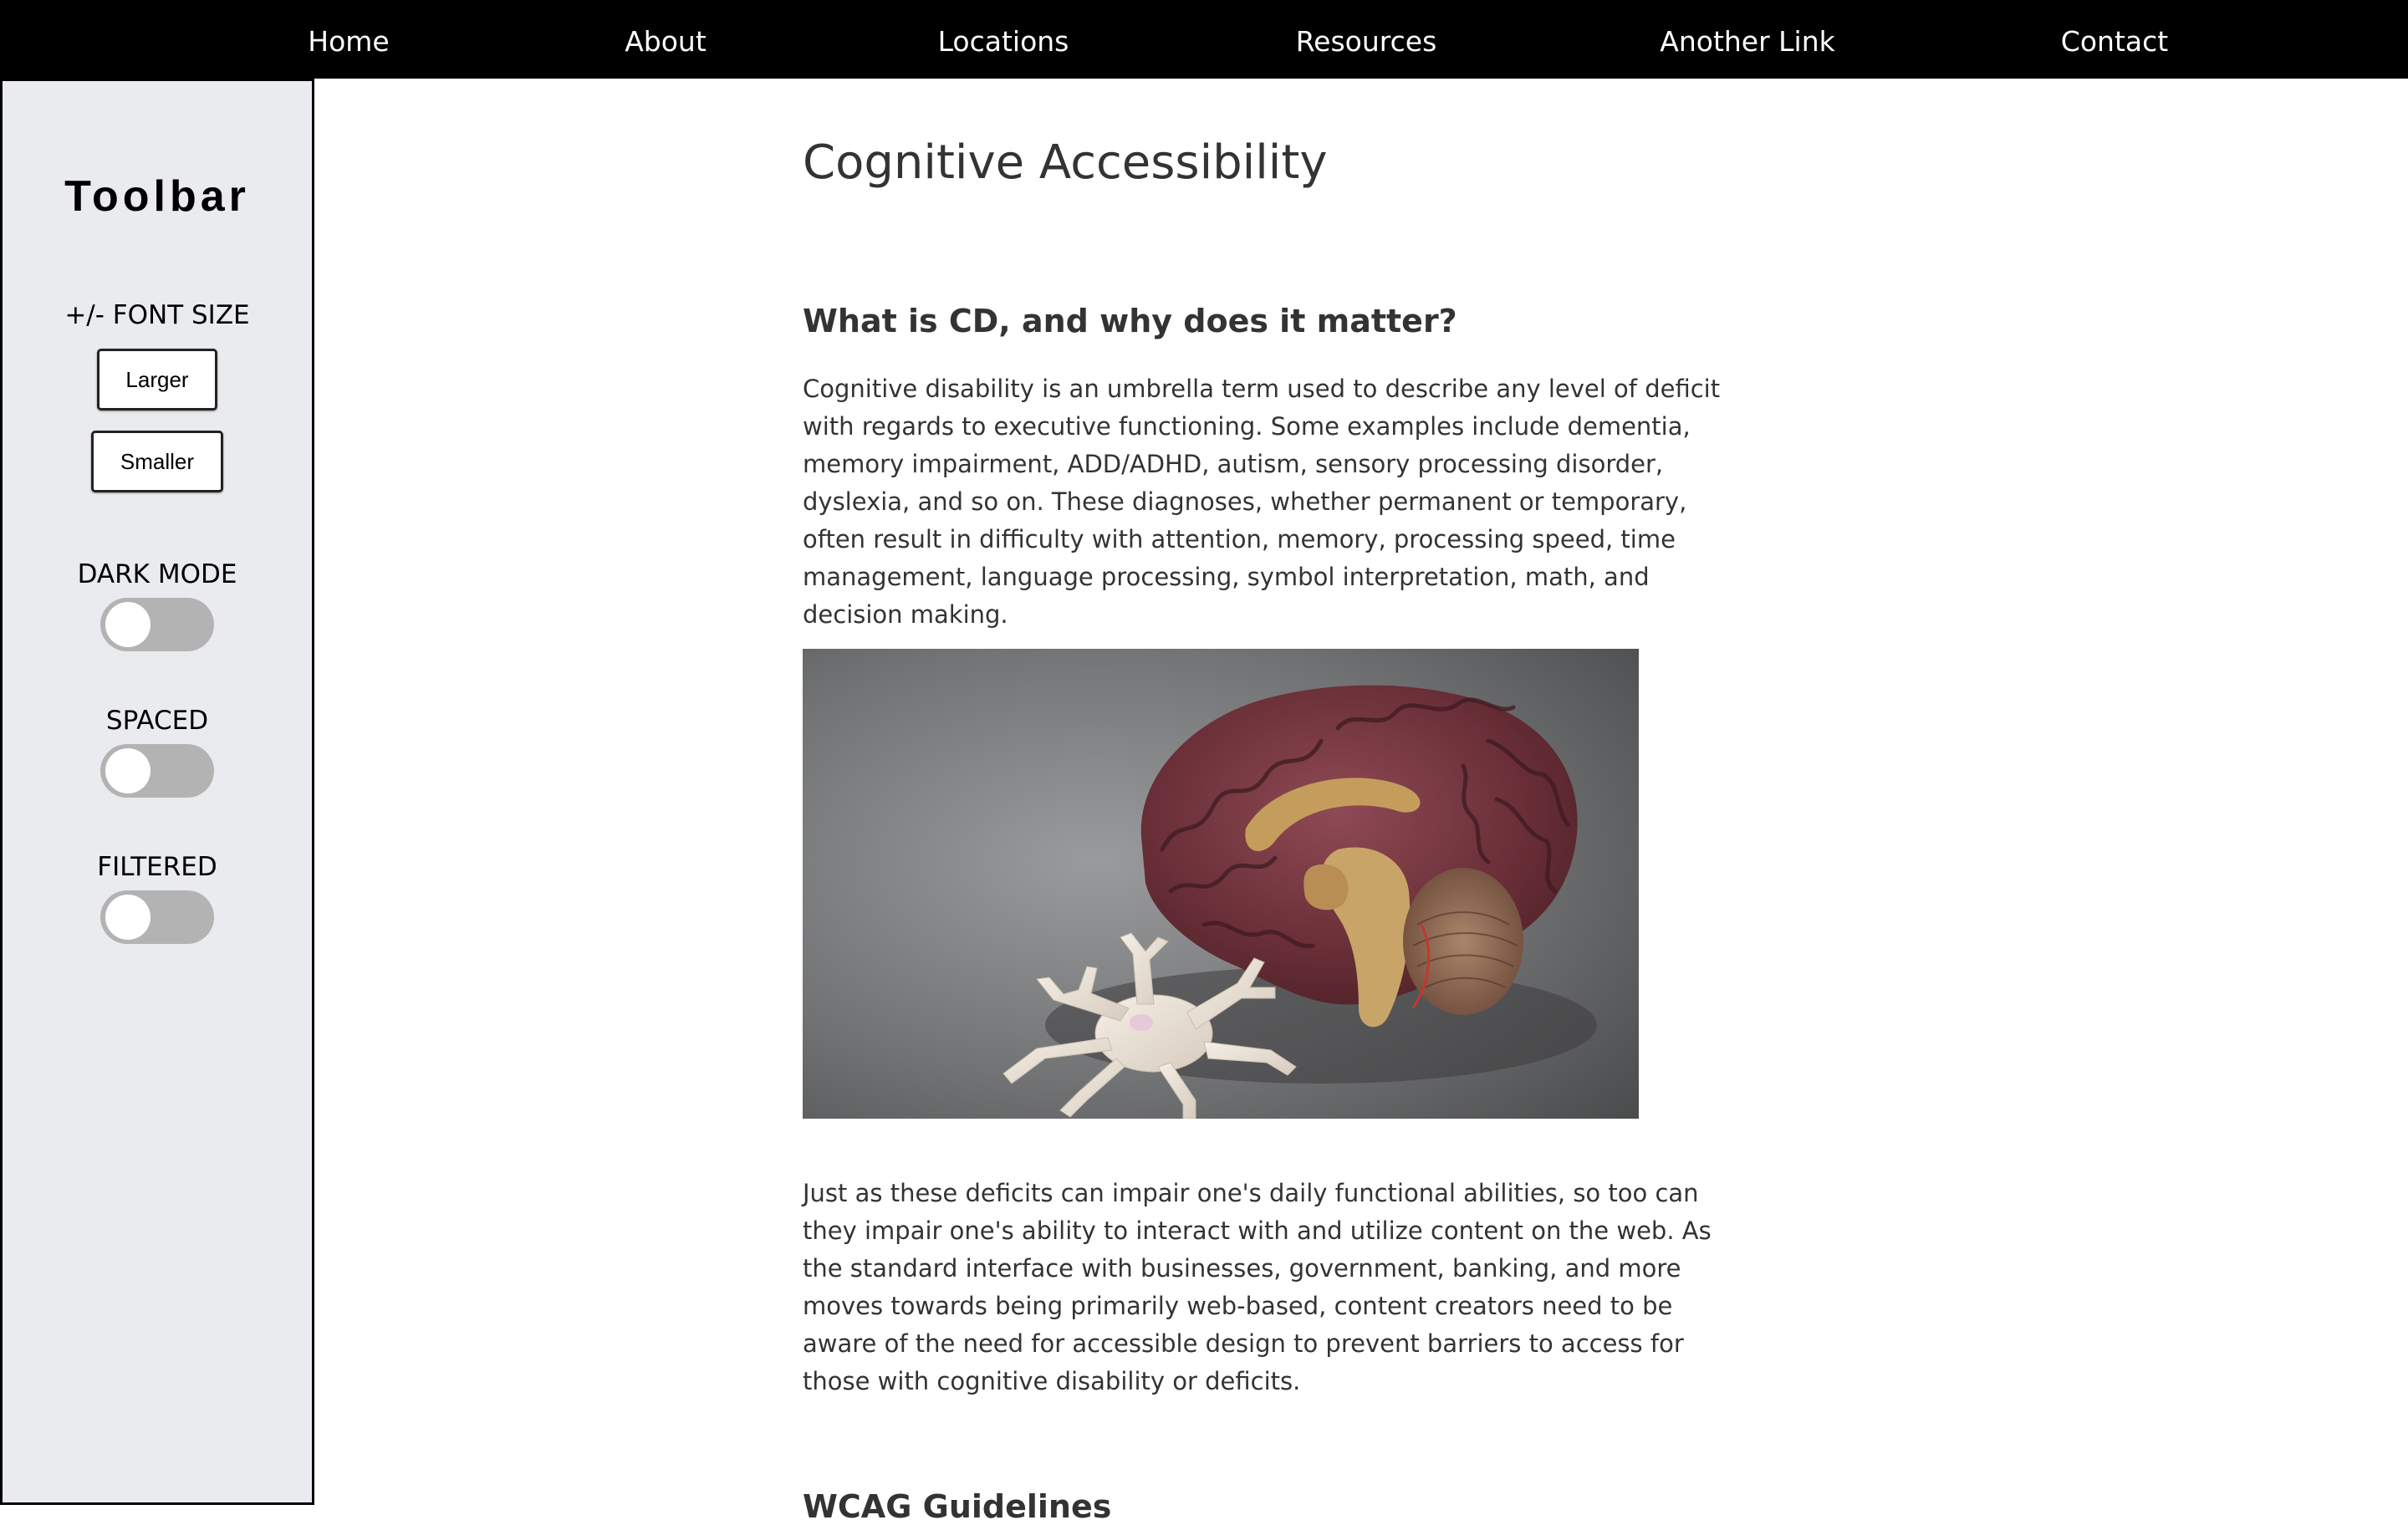 The height and width of the screenshot is (1525, 2408). I want to click on dark-mode-label: DARK MODE, so click(157, 574).